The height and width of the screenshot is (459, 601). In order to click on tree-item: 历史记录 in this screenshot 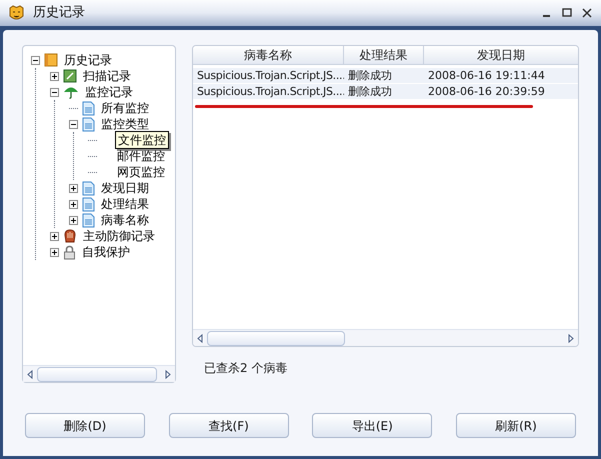, I will do `click(88, 60)`.